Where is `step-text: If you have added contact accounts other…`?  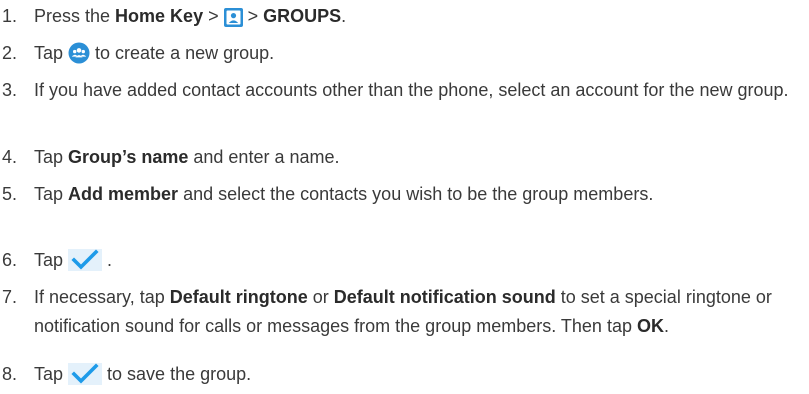
step-text: If you have added contact accounts other… is located at coordinates (411, 90).